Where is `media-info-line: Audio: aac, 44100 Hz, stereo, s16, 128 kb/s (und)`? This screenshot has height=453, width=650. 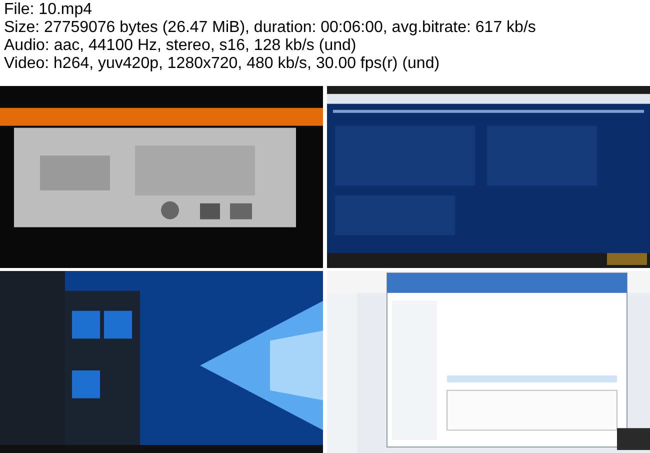 media-info-line: Audio: aac, 44100 Hz, stereo, s16, 128 kb/s (und) is located at coordinates (181, 46).